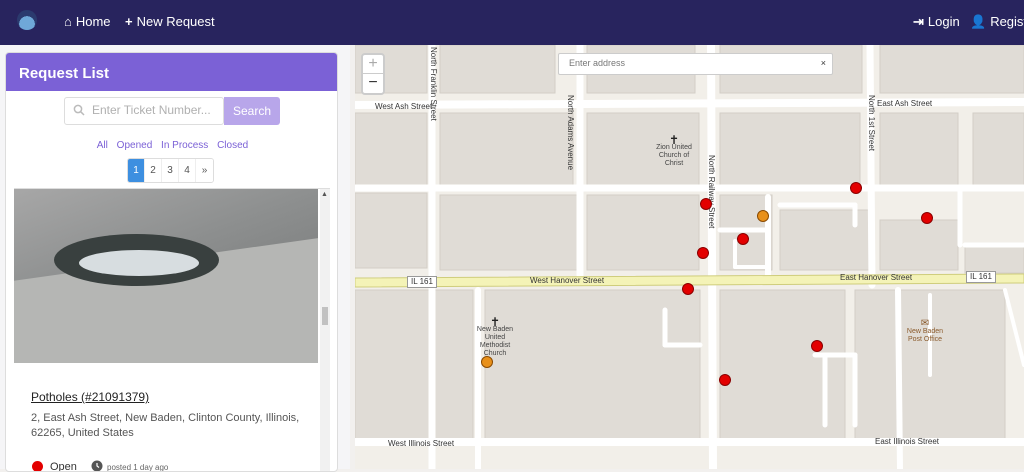 This screenshot has height=472, width=1024. What do you see at coordinates (997, 22) in the screenshot?
I see `register-link: 👤Registe` at bounding box center [997, 22].